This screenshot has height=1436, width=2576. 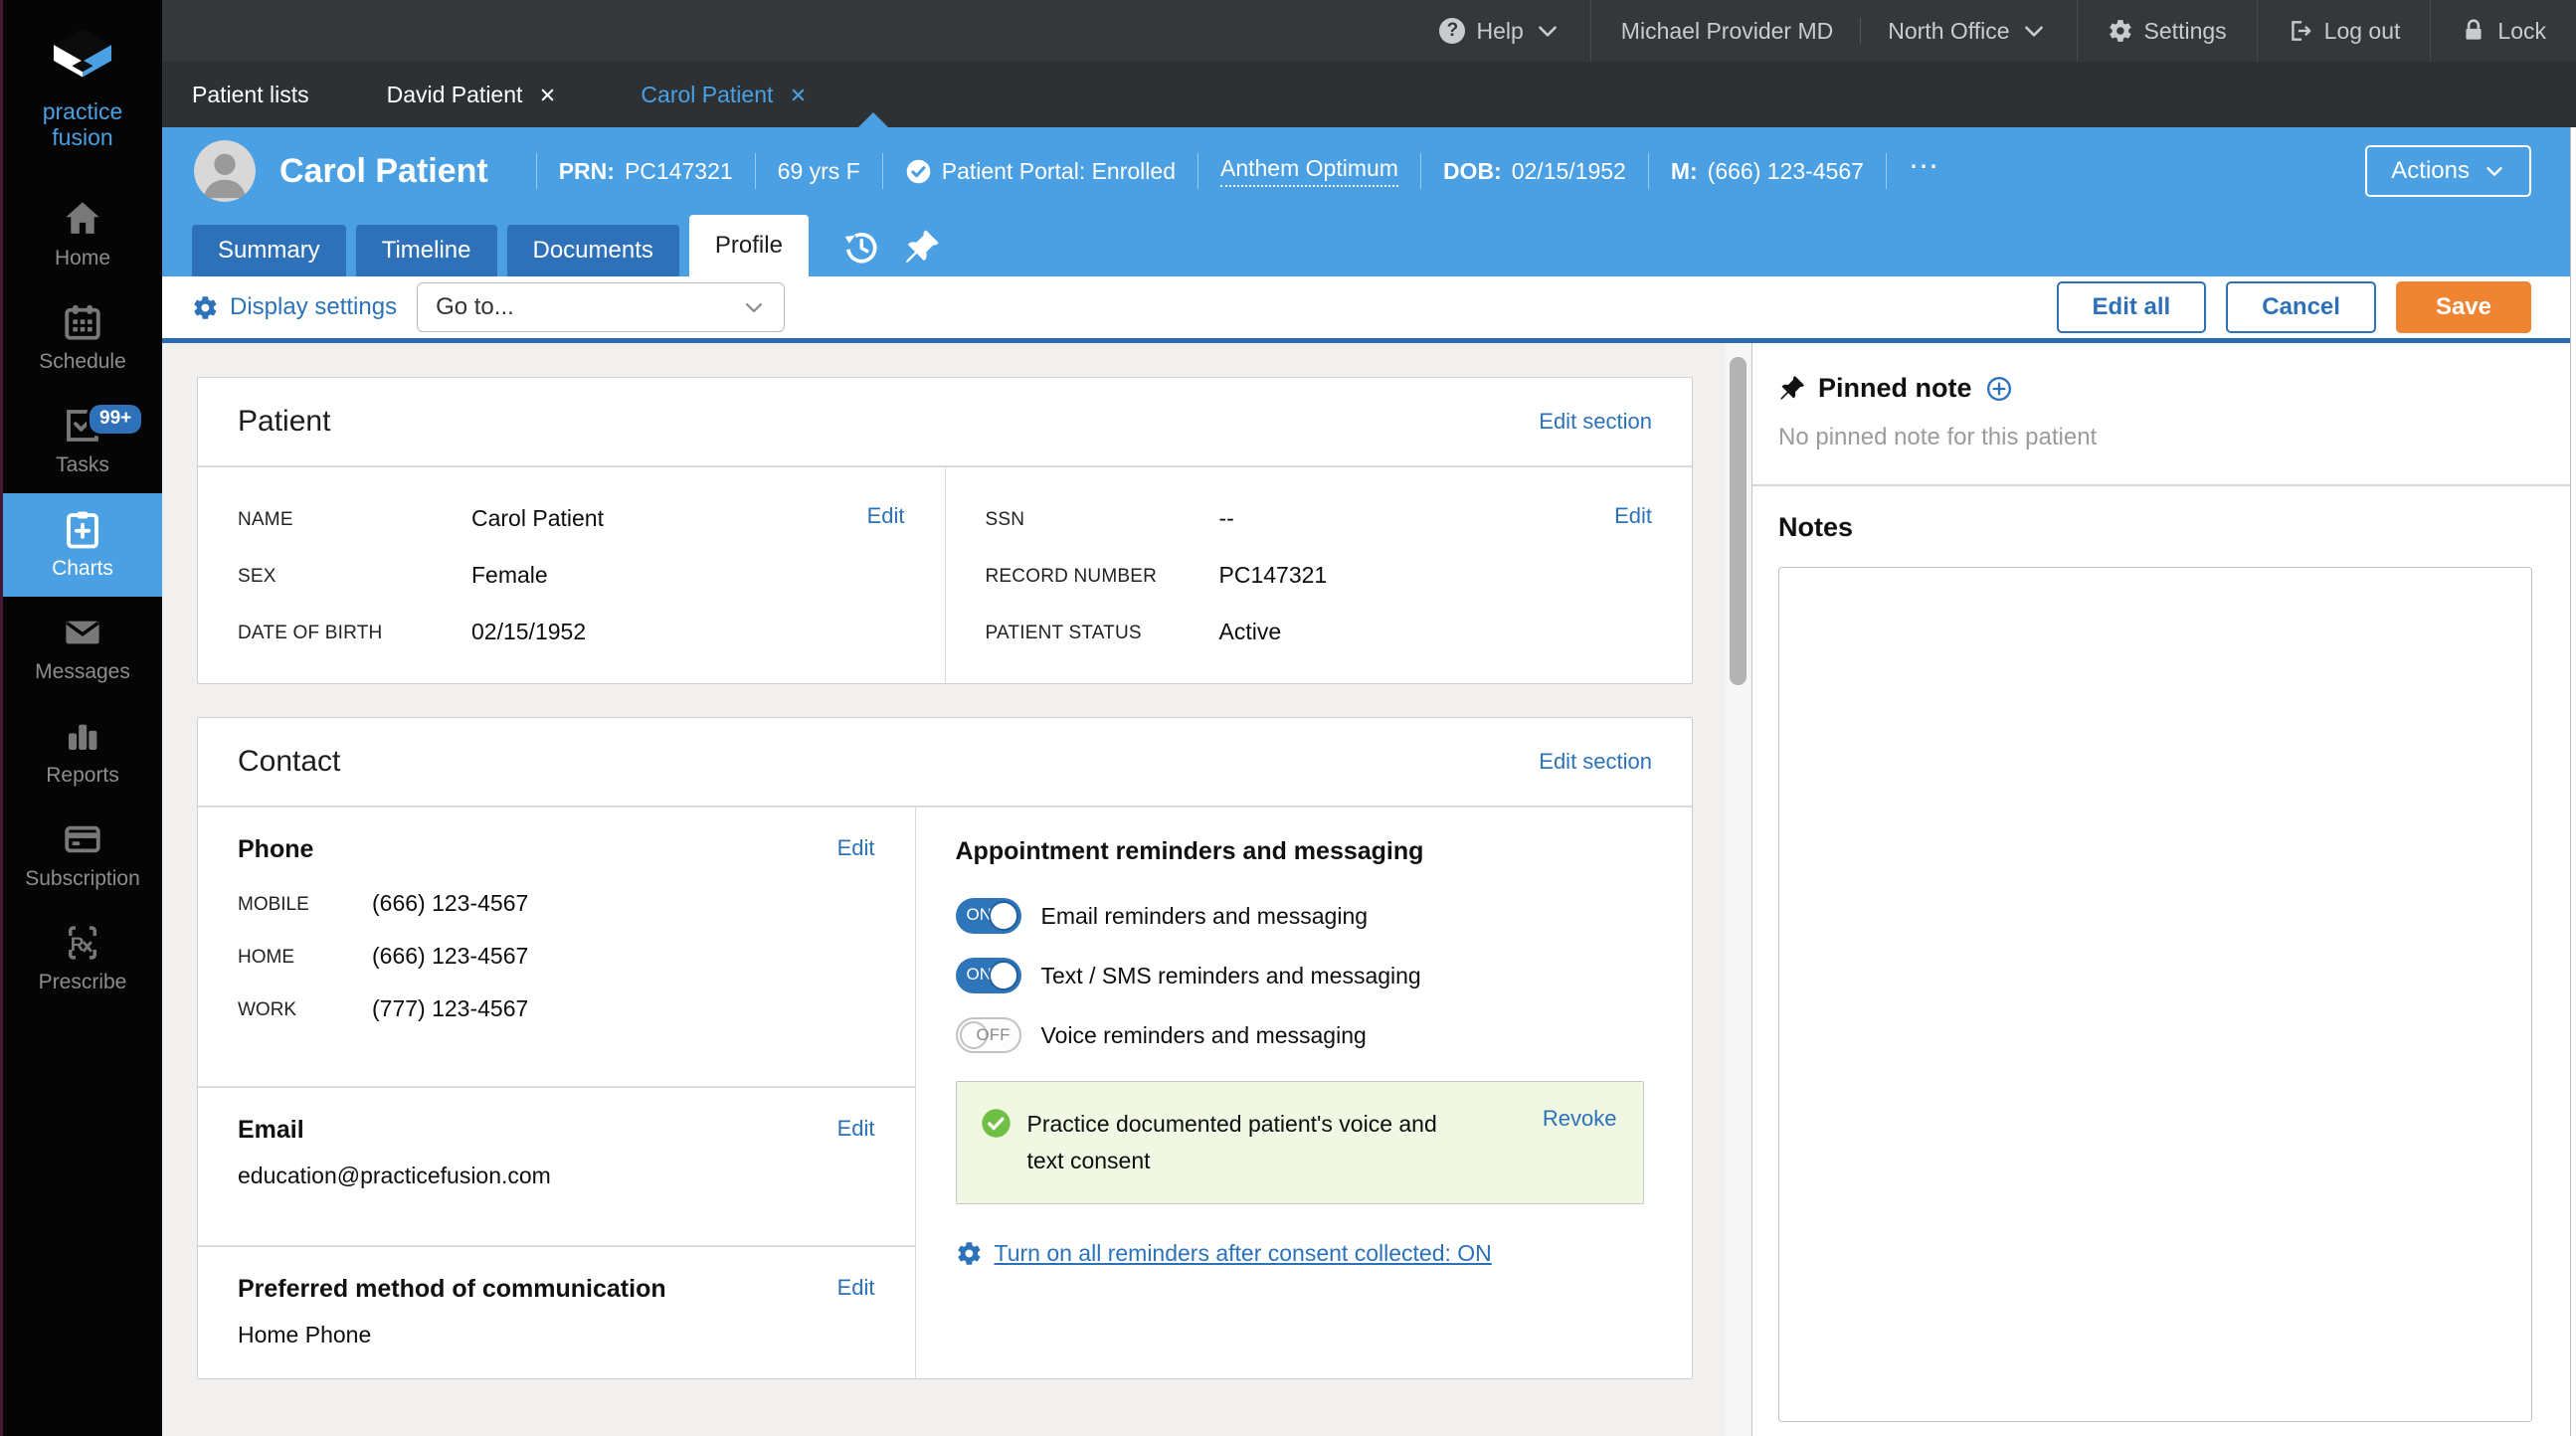 What do you see at coordinates (988, 916) in the screenshot?
I see `email-reminders-toggle: ON` at bounding box center [988, 916].